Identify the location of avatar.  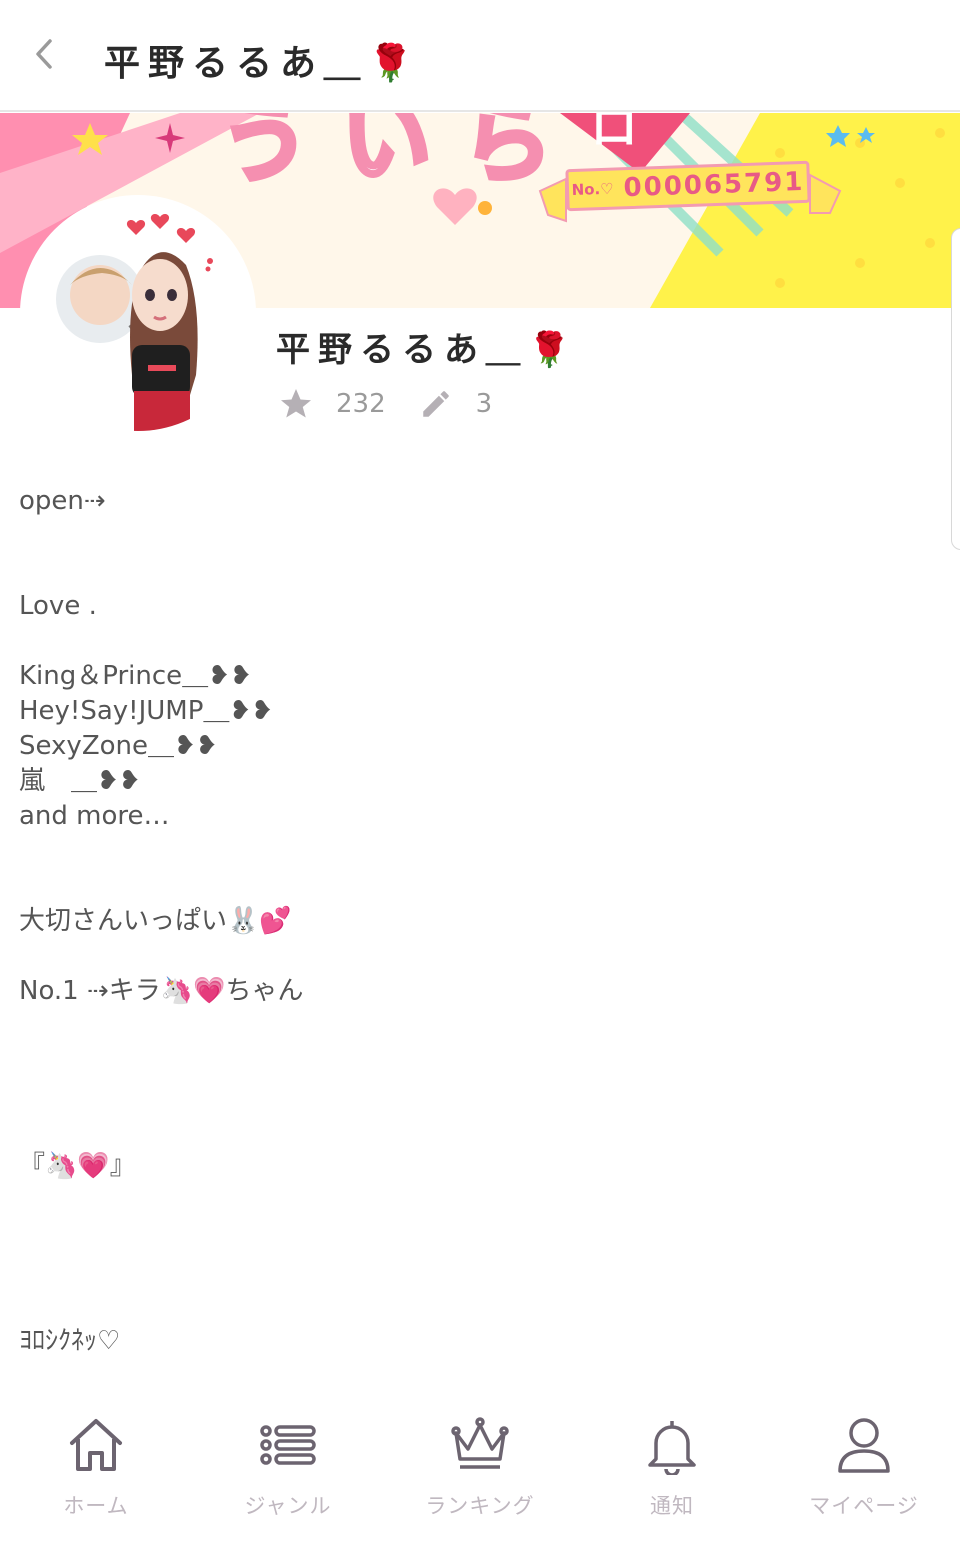
(138, 313).